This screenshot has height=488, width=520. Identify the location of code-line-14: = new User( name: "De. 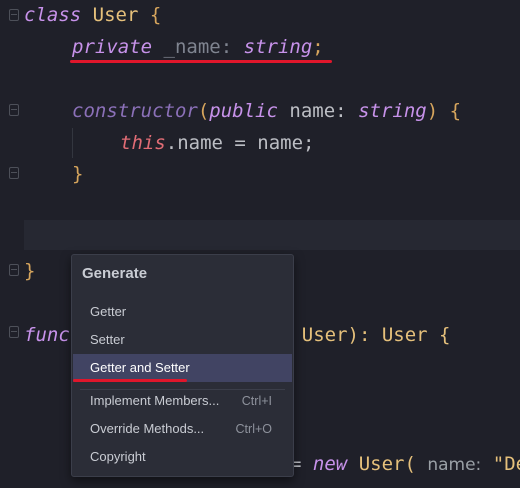
(405, 464).